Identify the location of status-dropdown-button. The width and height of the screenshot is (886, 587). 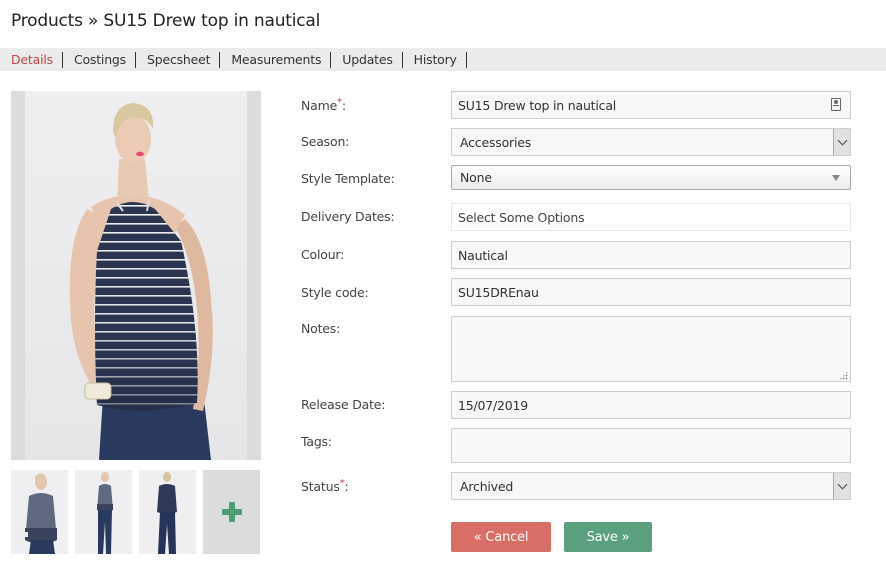
(841, 486).